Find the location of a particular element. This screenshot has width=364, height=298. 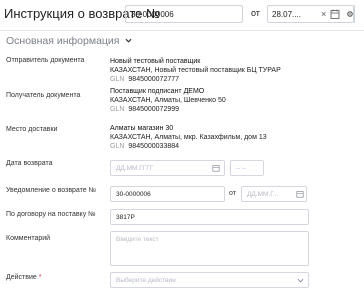

sender-gln-label: GLN is located at coordinates (117, 79).